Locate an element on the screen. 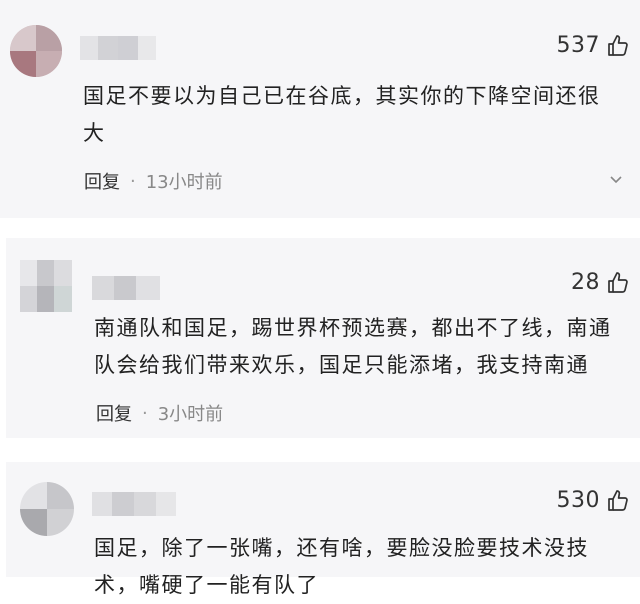 The width and height of the screenshot is (640, 604). comment-text-line: 国足不要以为自己已在谷底，其实你的下降空间还很 is located at coordinates (342, 96).